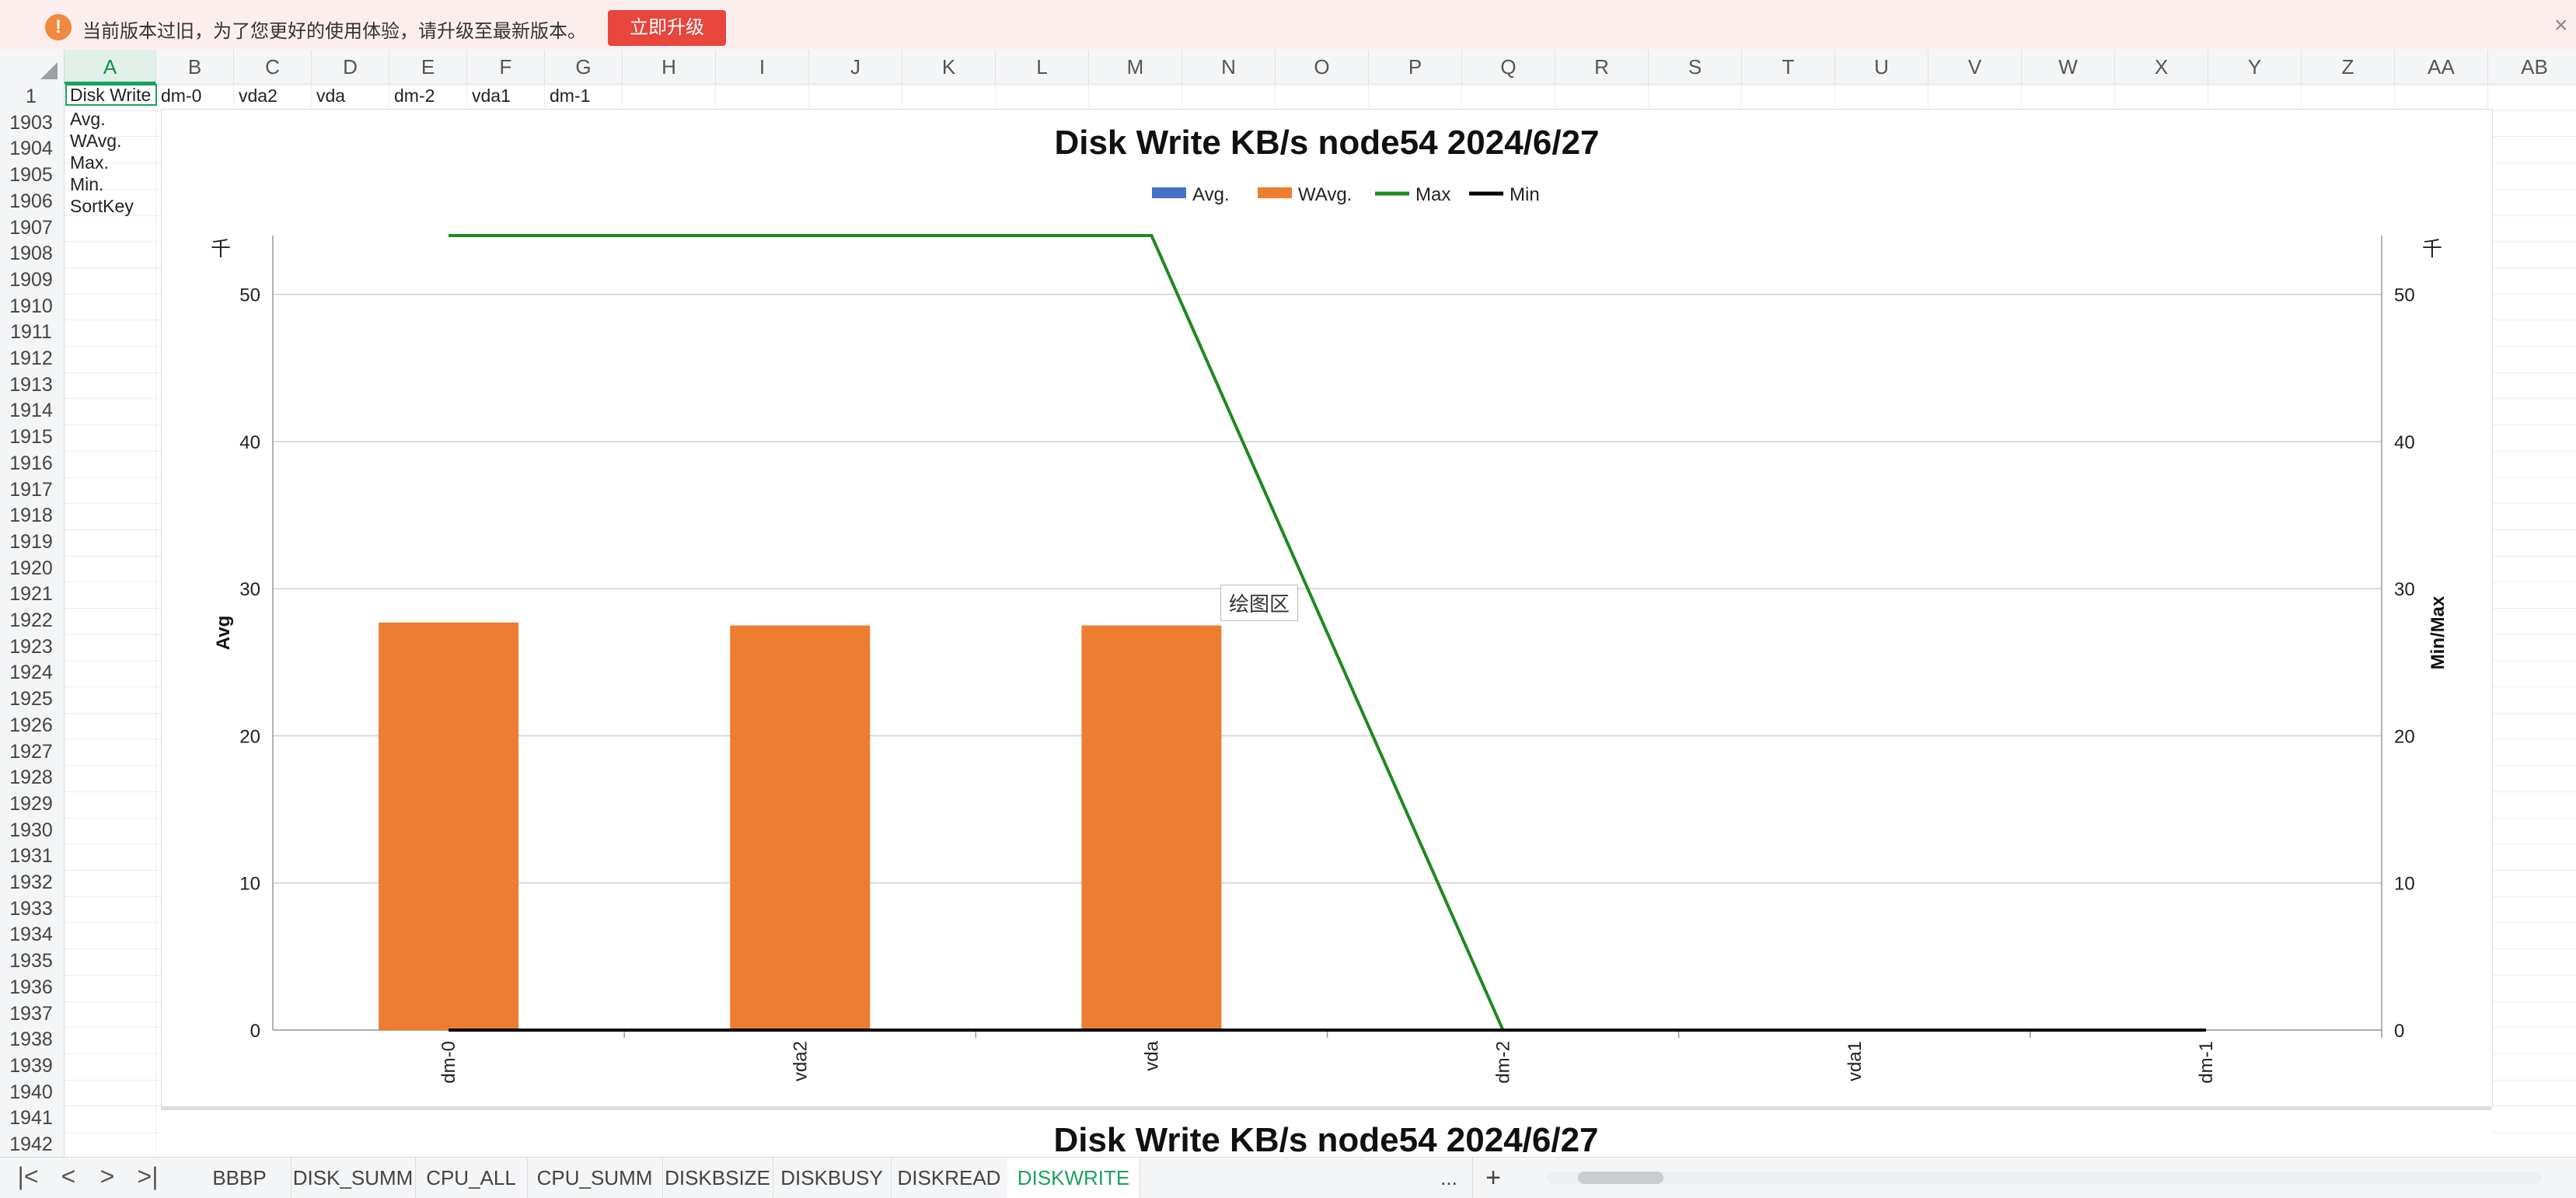 This screenshot has height=1198, width=2576. What do you see at coordinates (31, 411) in the screenshot?
I see `row-header-1914: 1914` at bounding box center [31, 411].